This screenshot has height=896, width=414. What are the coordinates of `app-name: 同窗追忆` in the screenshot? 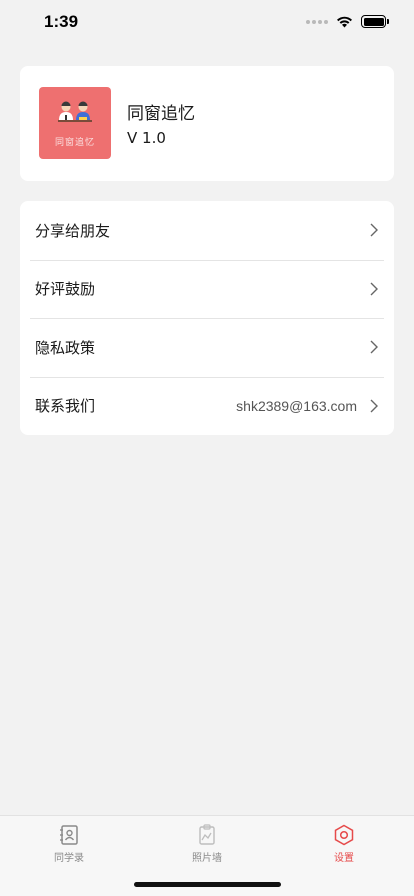 It's located at (161, 114).